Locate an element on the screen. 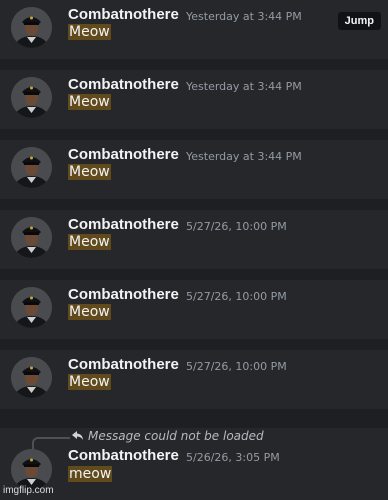 The height and width of the screenshot is (500, 388). timestamp: 5/26/26, 3:05 PM is located at coordinates (233, 457).